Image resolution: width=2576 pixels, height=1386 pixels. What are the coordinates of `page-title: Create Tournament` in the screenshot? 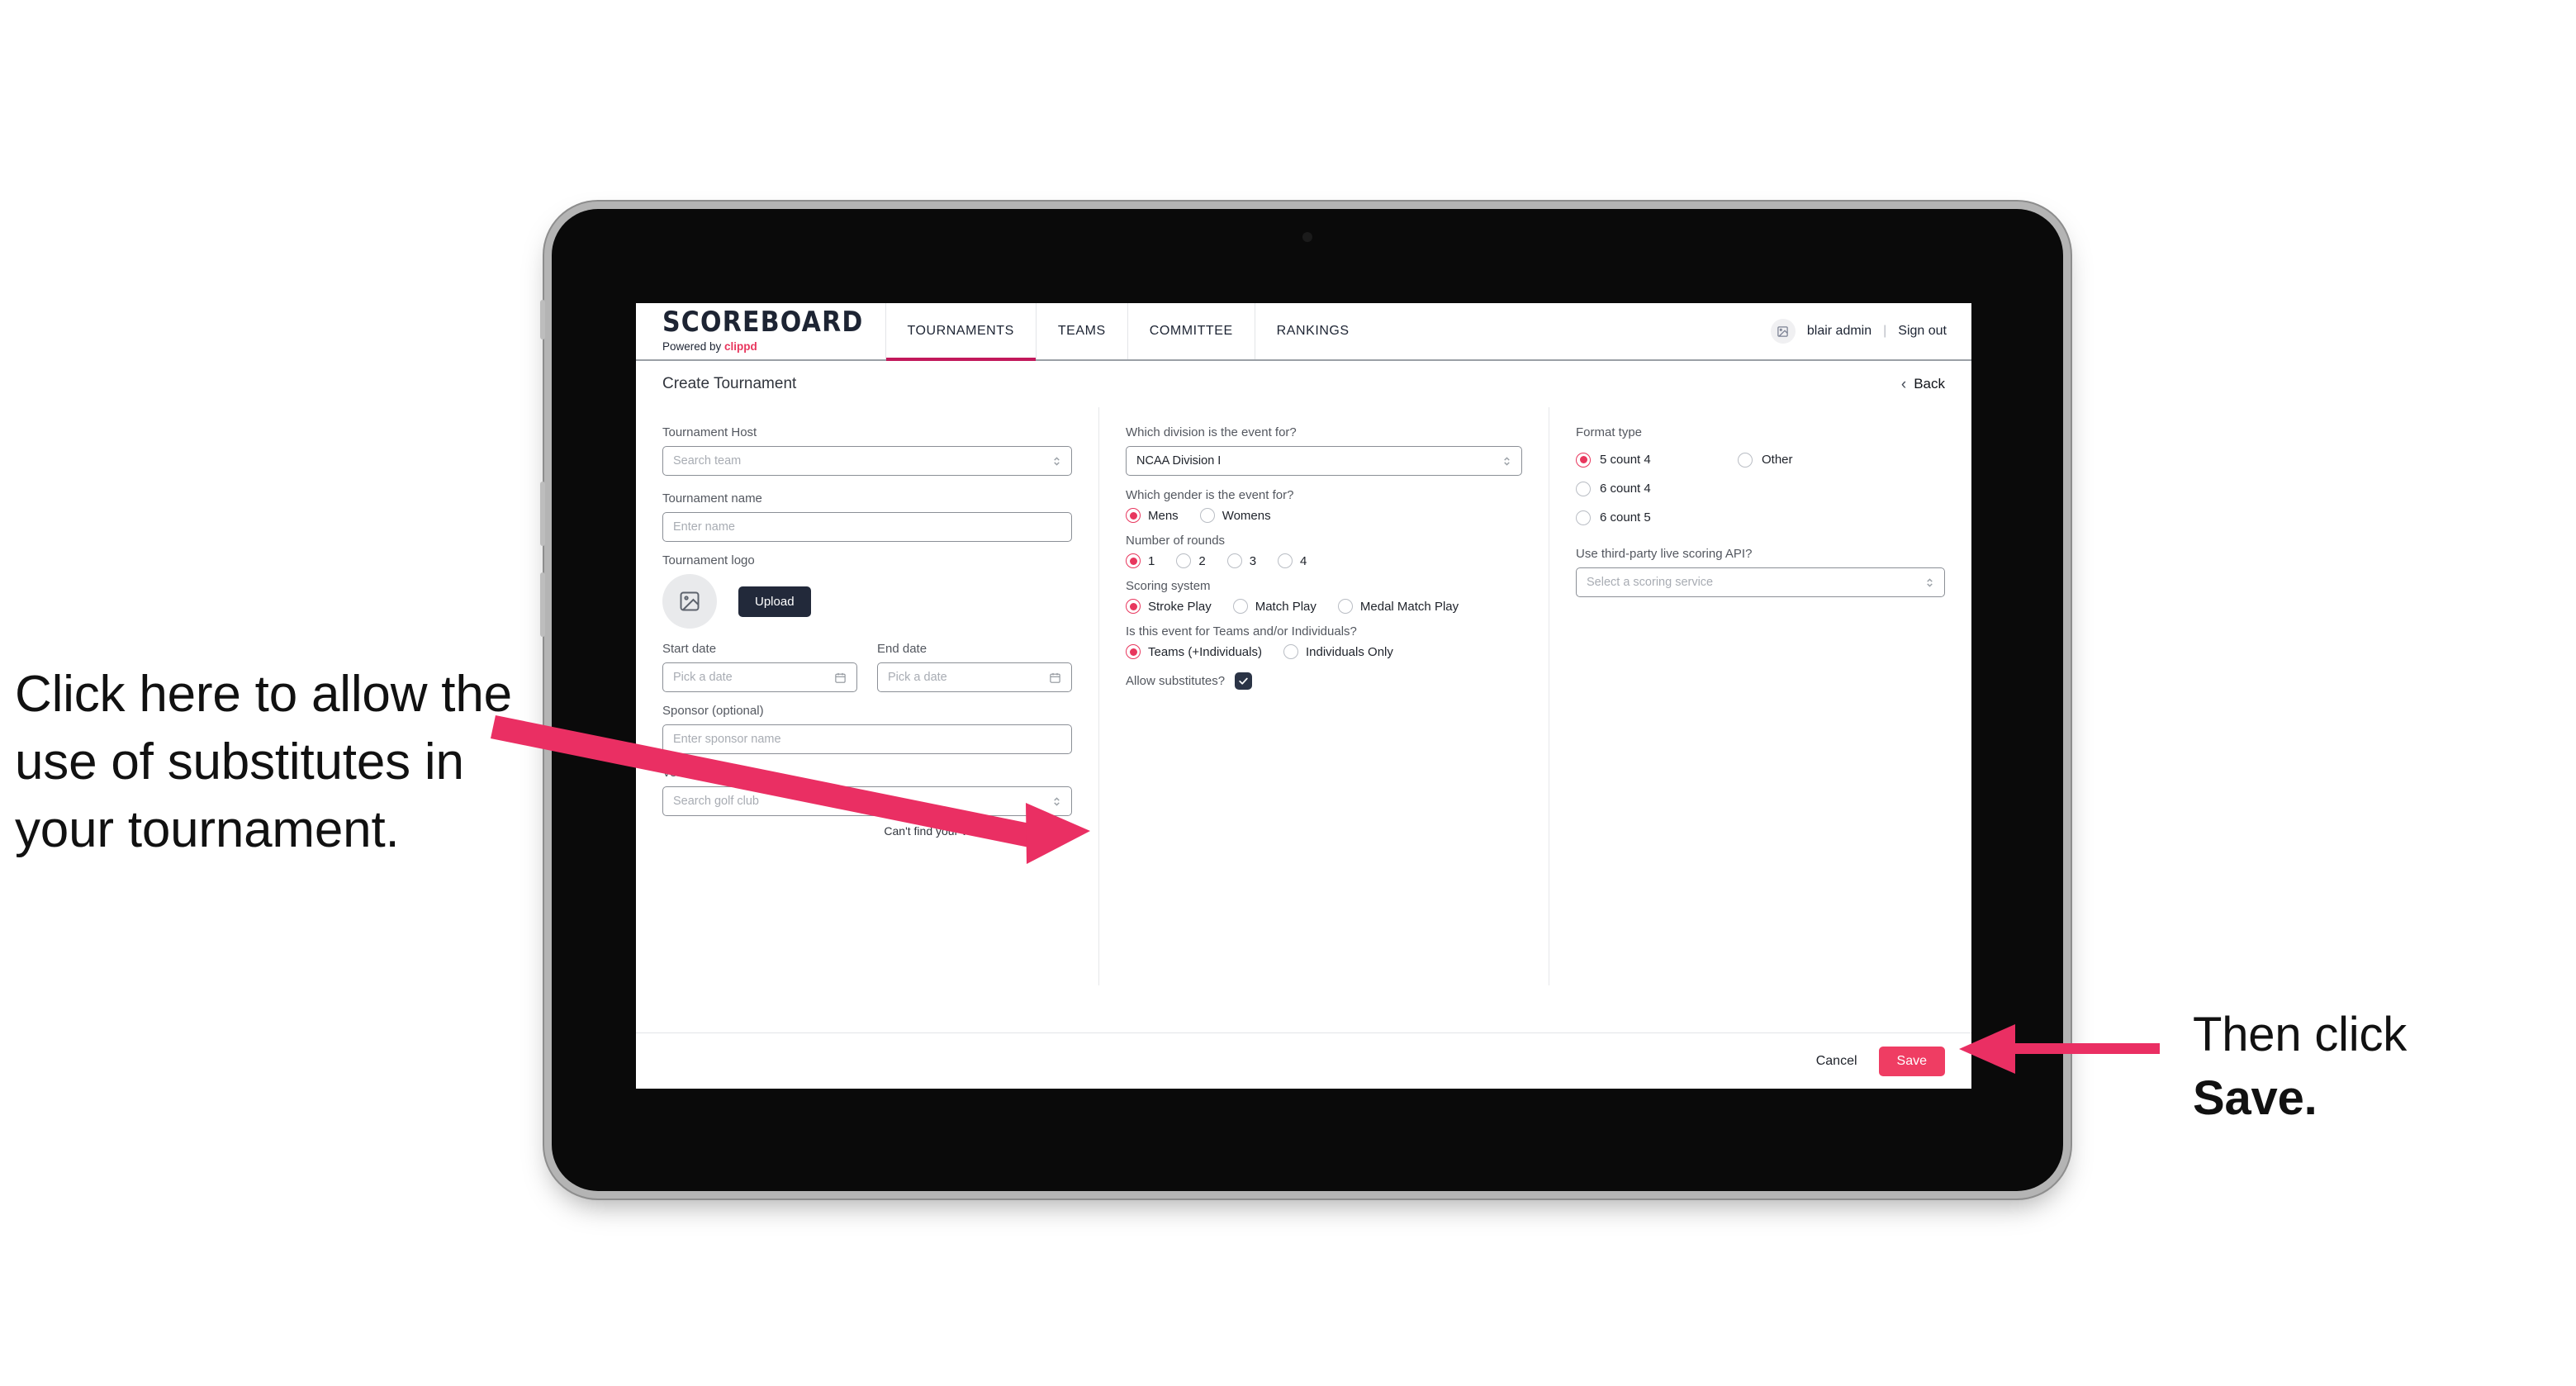 It's located at (729, 383).